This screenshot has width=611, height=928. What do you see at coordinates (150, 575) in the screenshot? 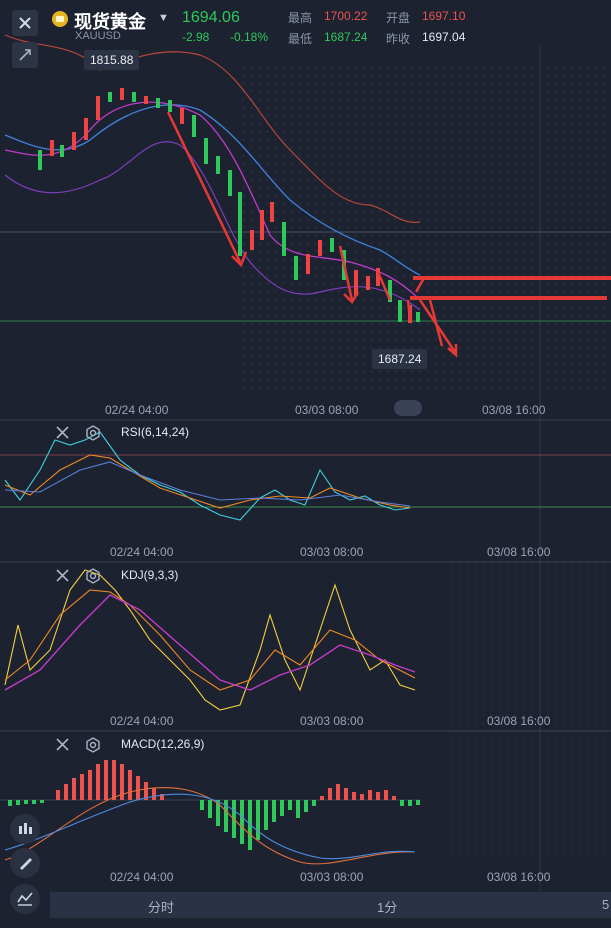
I see `kdj-label: KDJ(9,3,3)` at bounding box center [150, 575].